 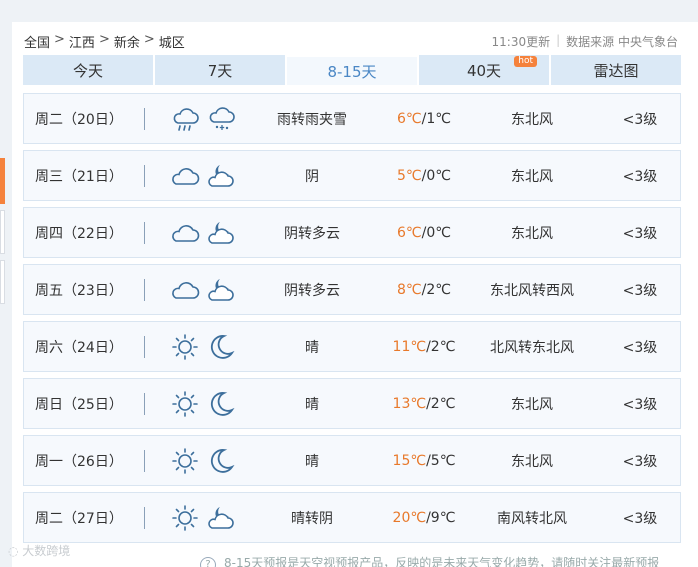 I want to click on forecast-day: 周二（27日）, so click(x=79, y=518).